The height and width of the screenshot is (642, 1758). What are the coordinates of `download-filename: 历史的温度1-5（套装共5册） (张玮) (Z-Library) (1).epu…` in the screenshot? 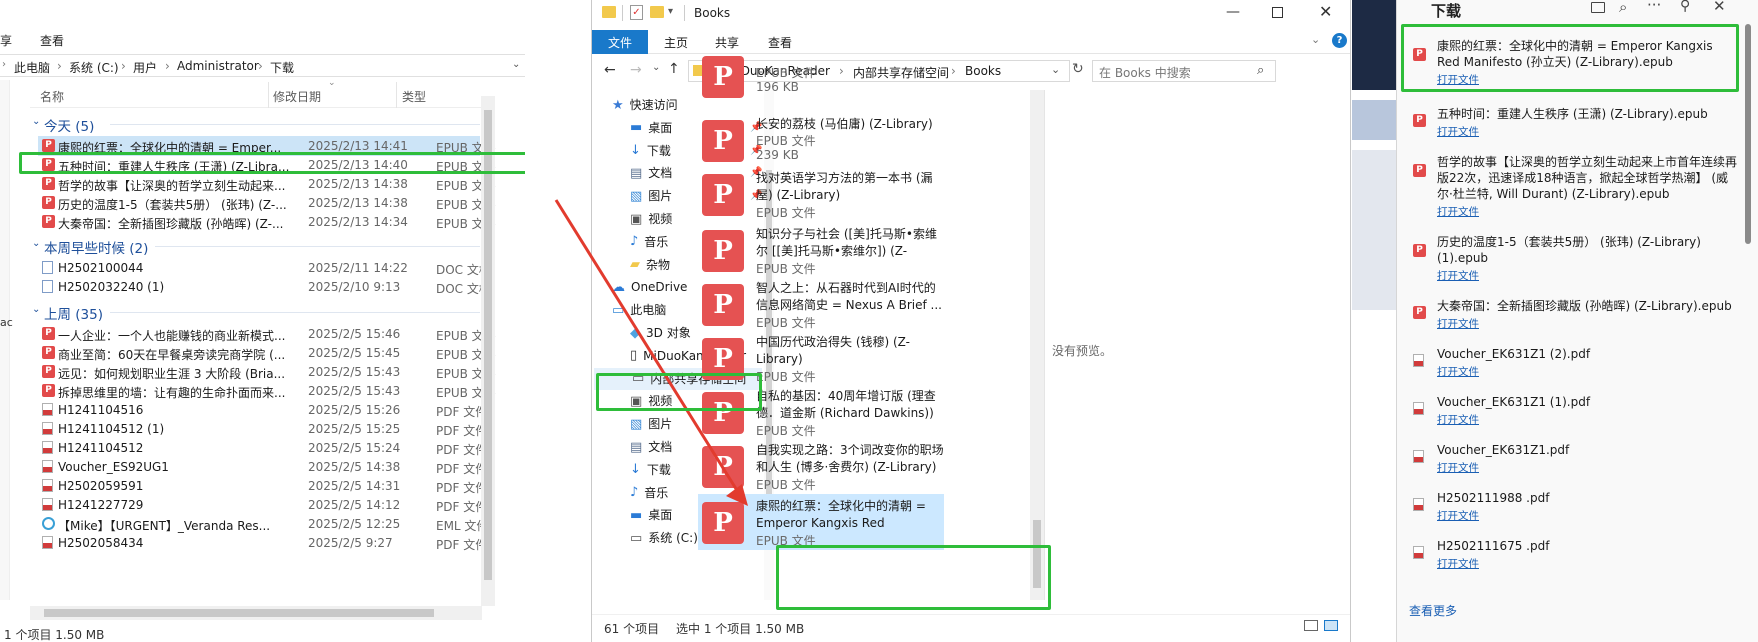 It's located at (1569, 250).